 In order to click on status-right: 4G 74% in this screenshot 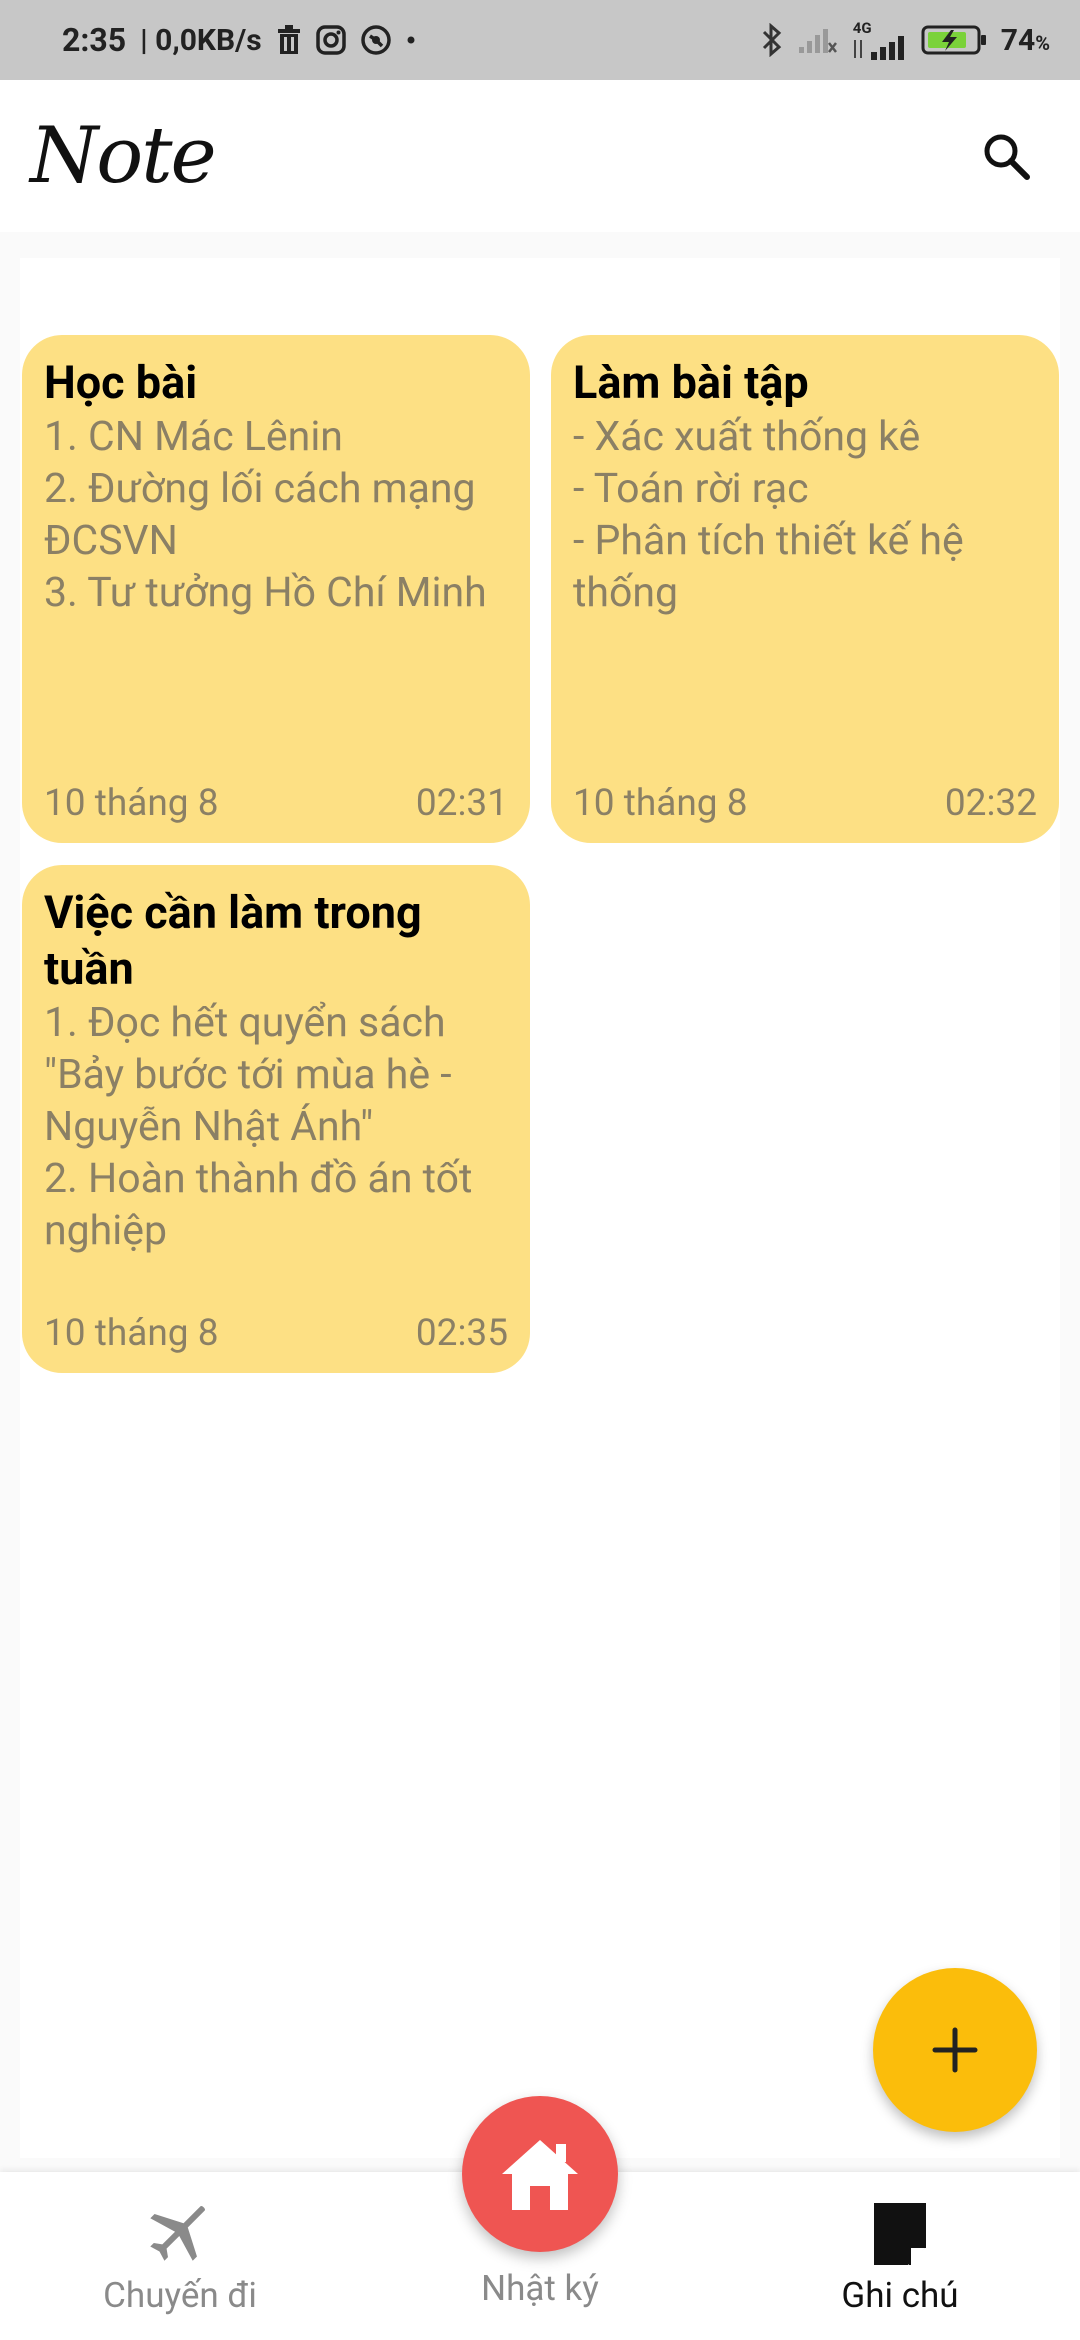, I will do `click(905, 39)`.